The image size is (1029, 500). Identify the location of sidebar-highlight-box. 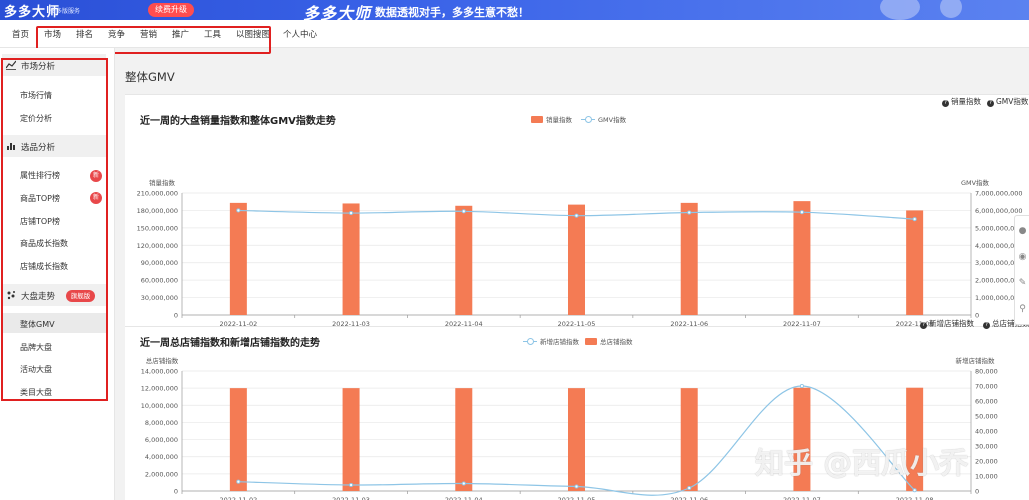
(54, 229).